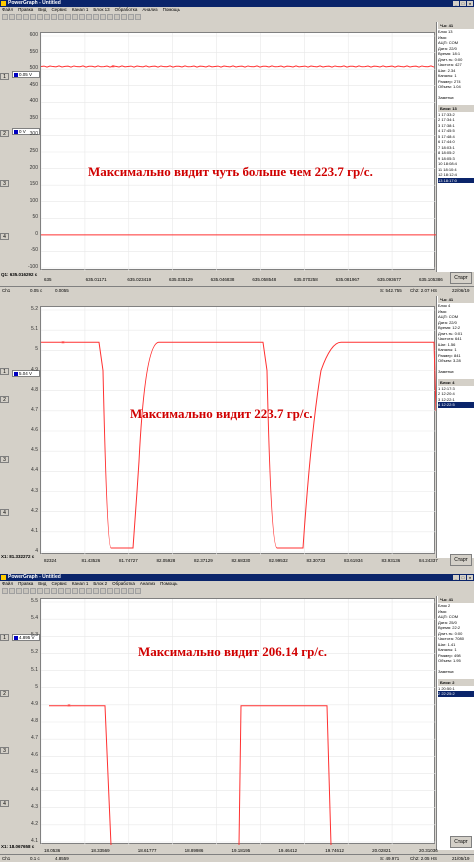 The height and width of the screenshot is (862, 474). What do you see at coordinates (128, 560) in the screenshot?
I see `x-tick-label: 81.74727` at bounding box center [128, 560].